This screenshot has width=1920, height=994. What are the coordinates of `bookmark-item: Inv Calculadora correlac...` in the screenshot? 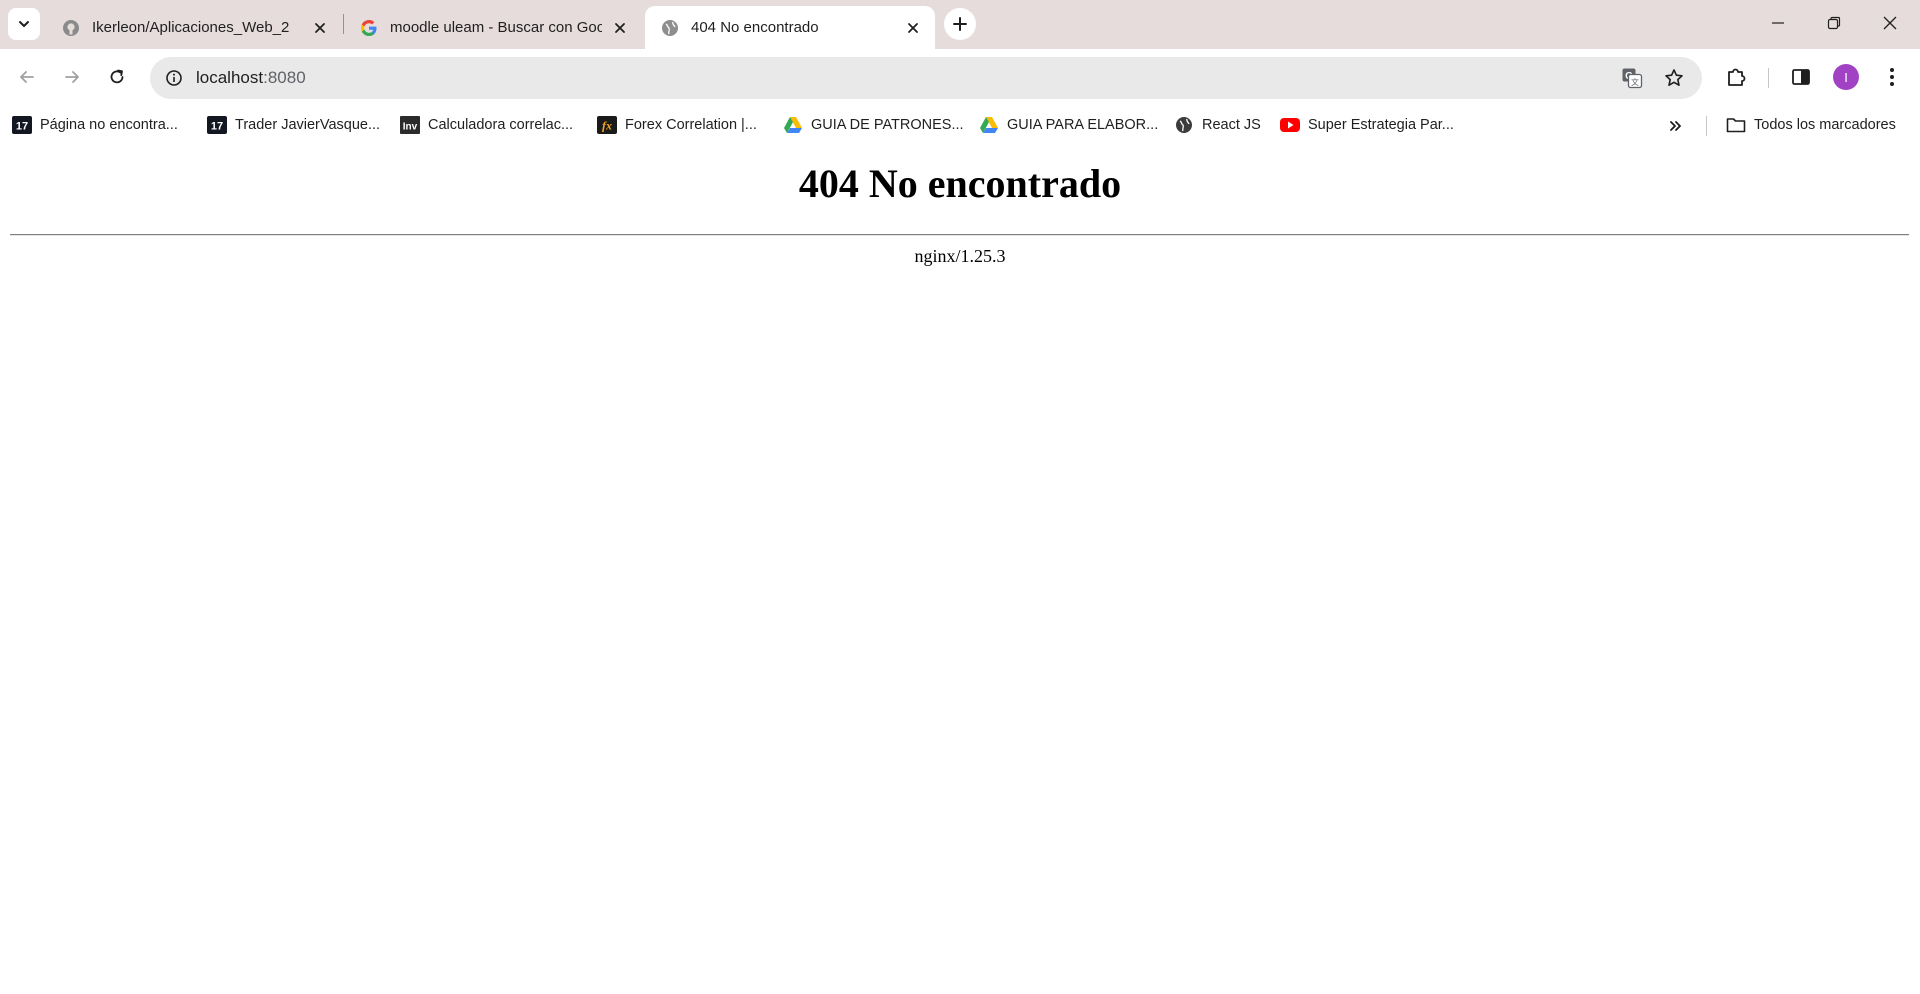 It's located at (486, 125).